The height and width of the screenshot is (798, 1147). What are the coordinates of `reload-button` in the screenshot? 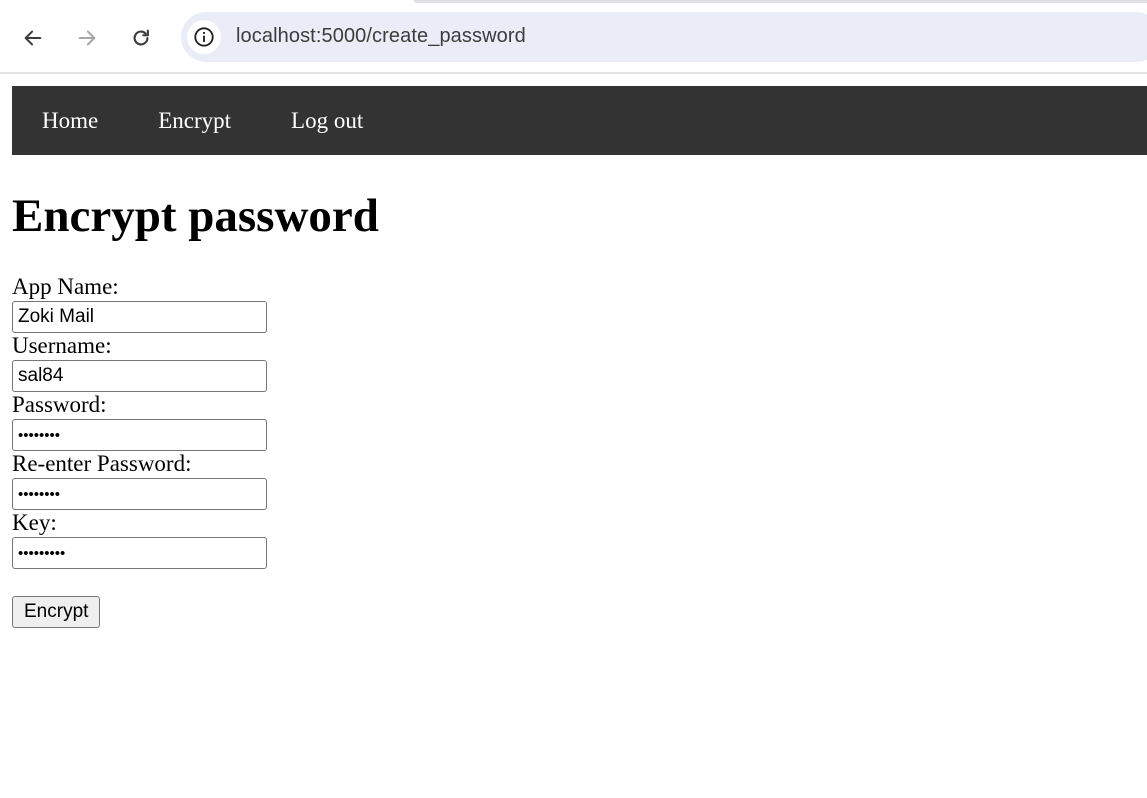 It's located at (141, 38).